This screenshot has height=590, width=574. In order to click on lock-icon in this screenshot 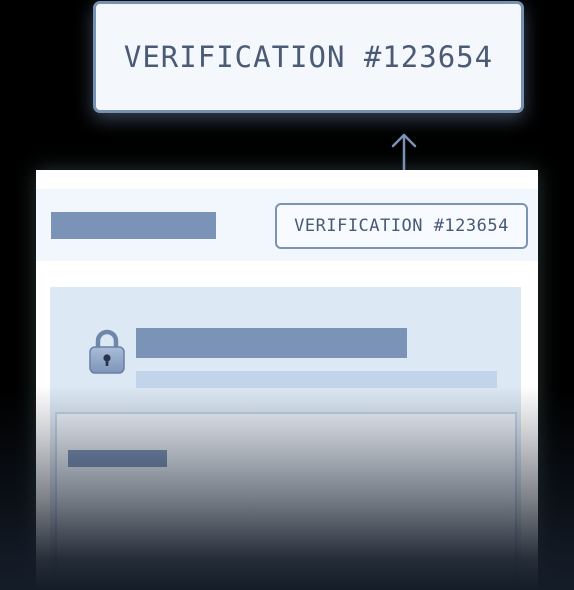, I will do `click(107, 351)`.